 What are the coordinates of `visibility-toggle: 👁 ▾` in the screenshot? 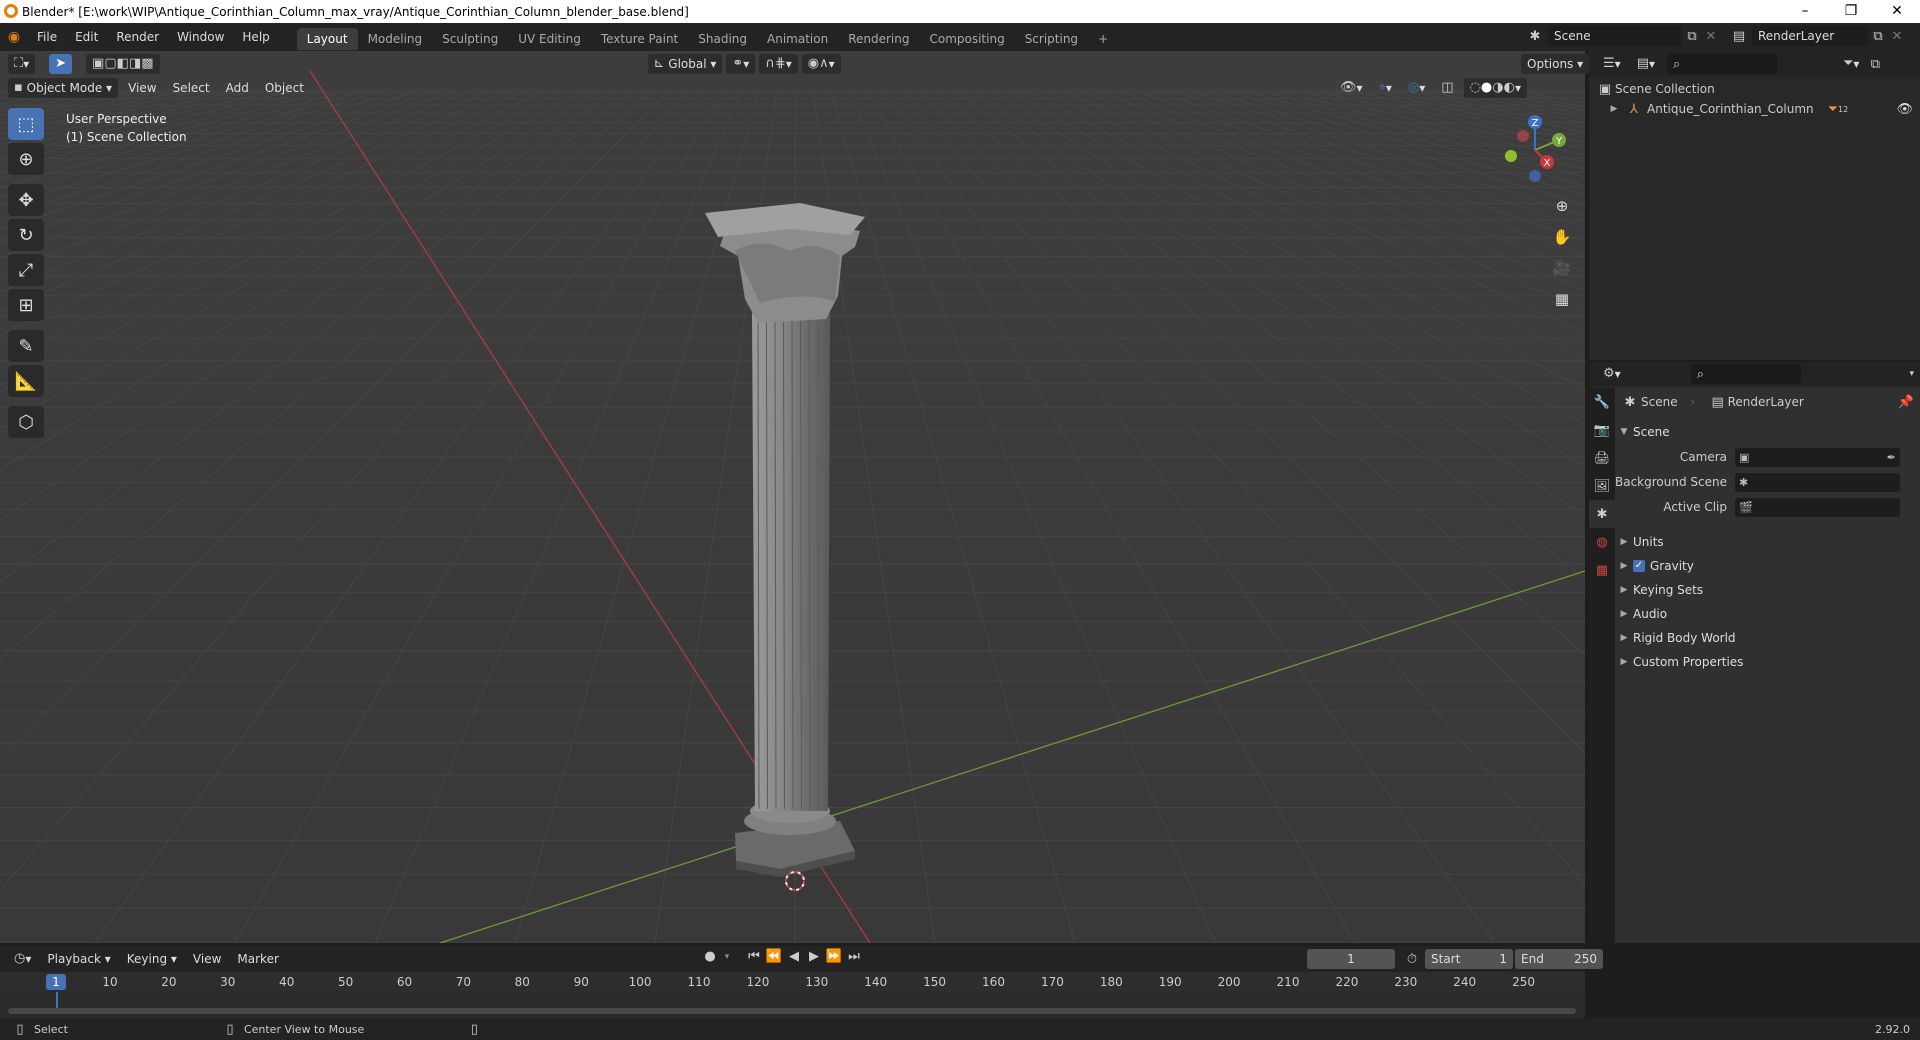 It's located at (1351, 88).